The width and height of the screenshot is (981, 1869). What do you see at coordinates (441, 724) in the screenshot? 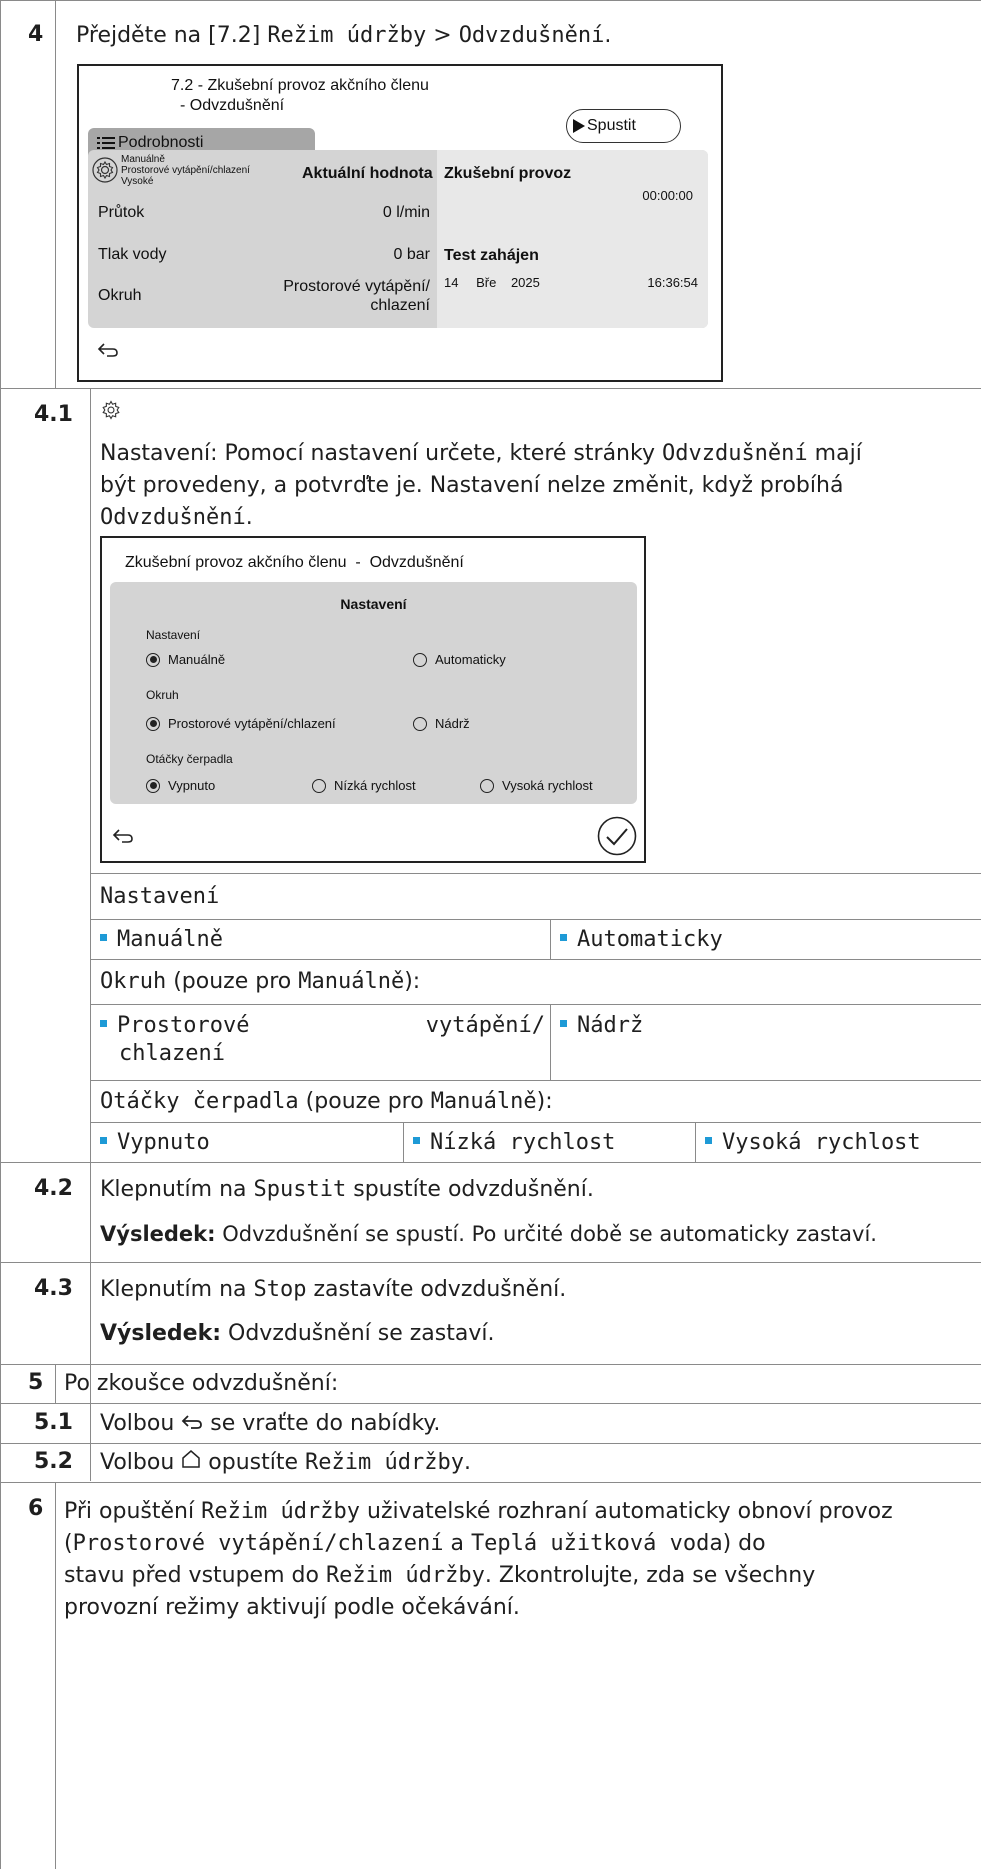
I see `radio-tank: Nádrž` at bounding box center [441, 724].